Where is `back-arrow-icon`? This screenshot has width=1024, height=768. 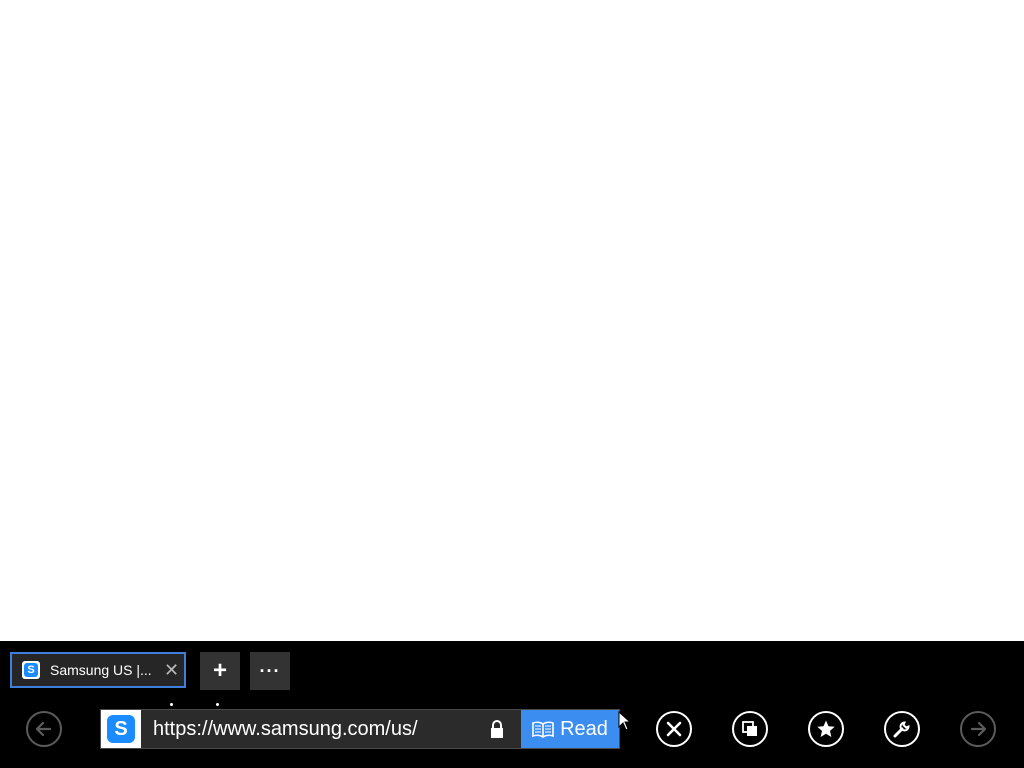 back-arrow-icon is located at coordinates (43, 729).